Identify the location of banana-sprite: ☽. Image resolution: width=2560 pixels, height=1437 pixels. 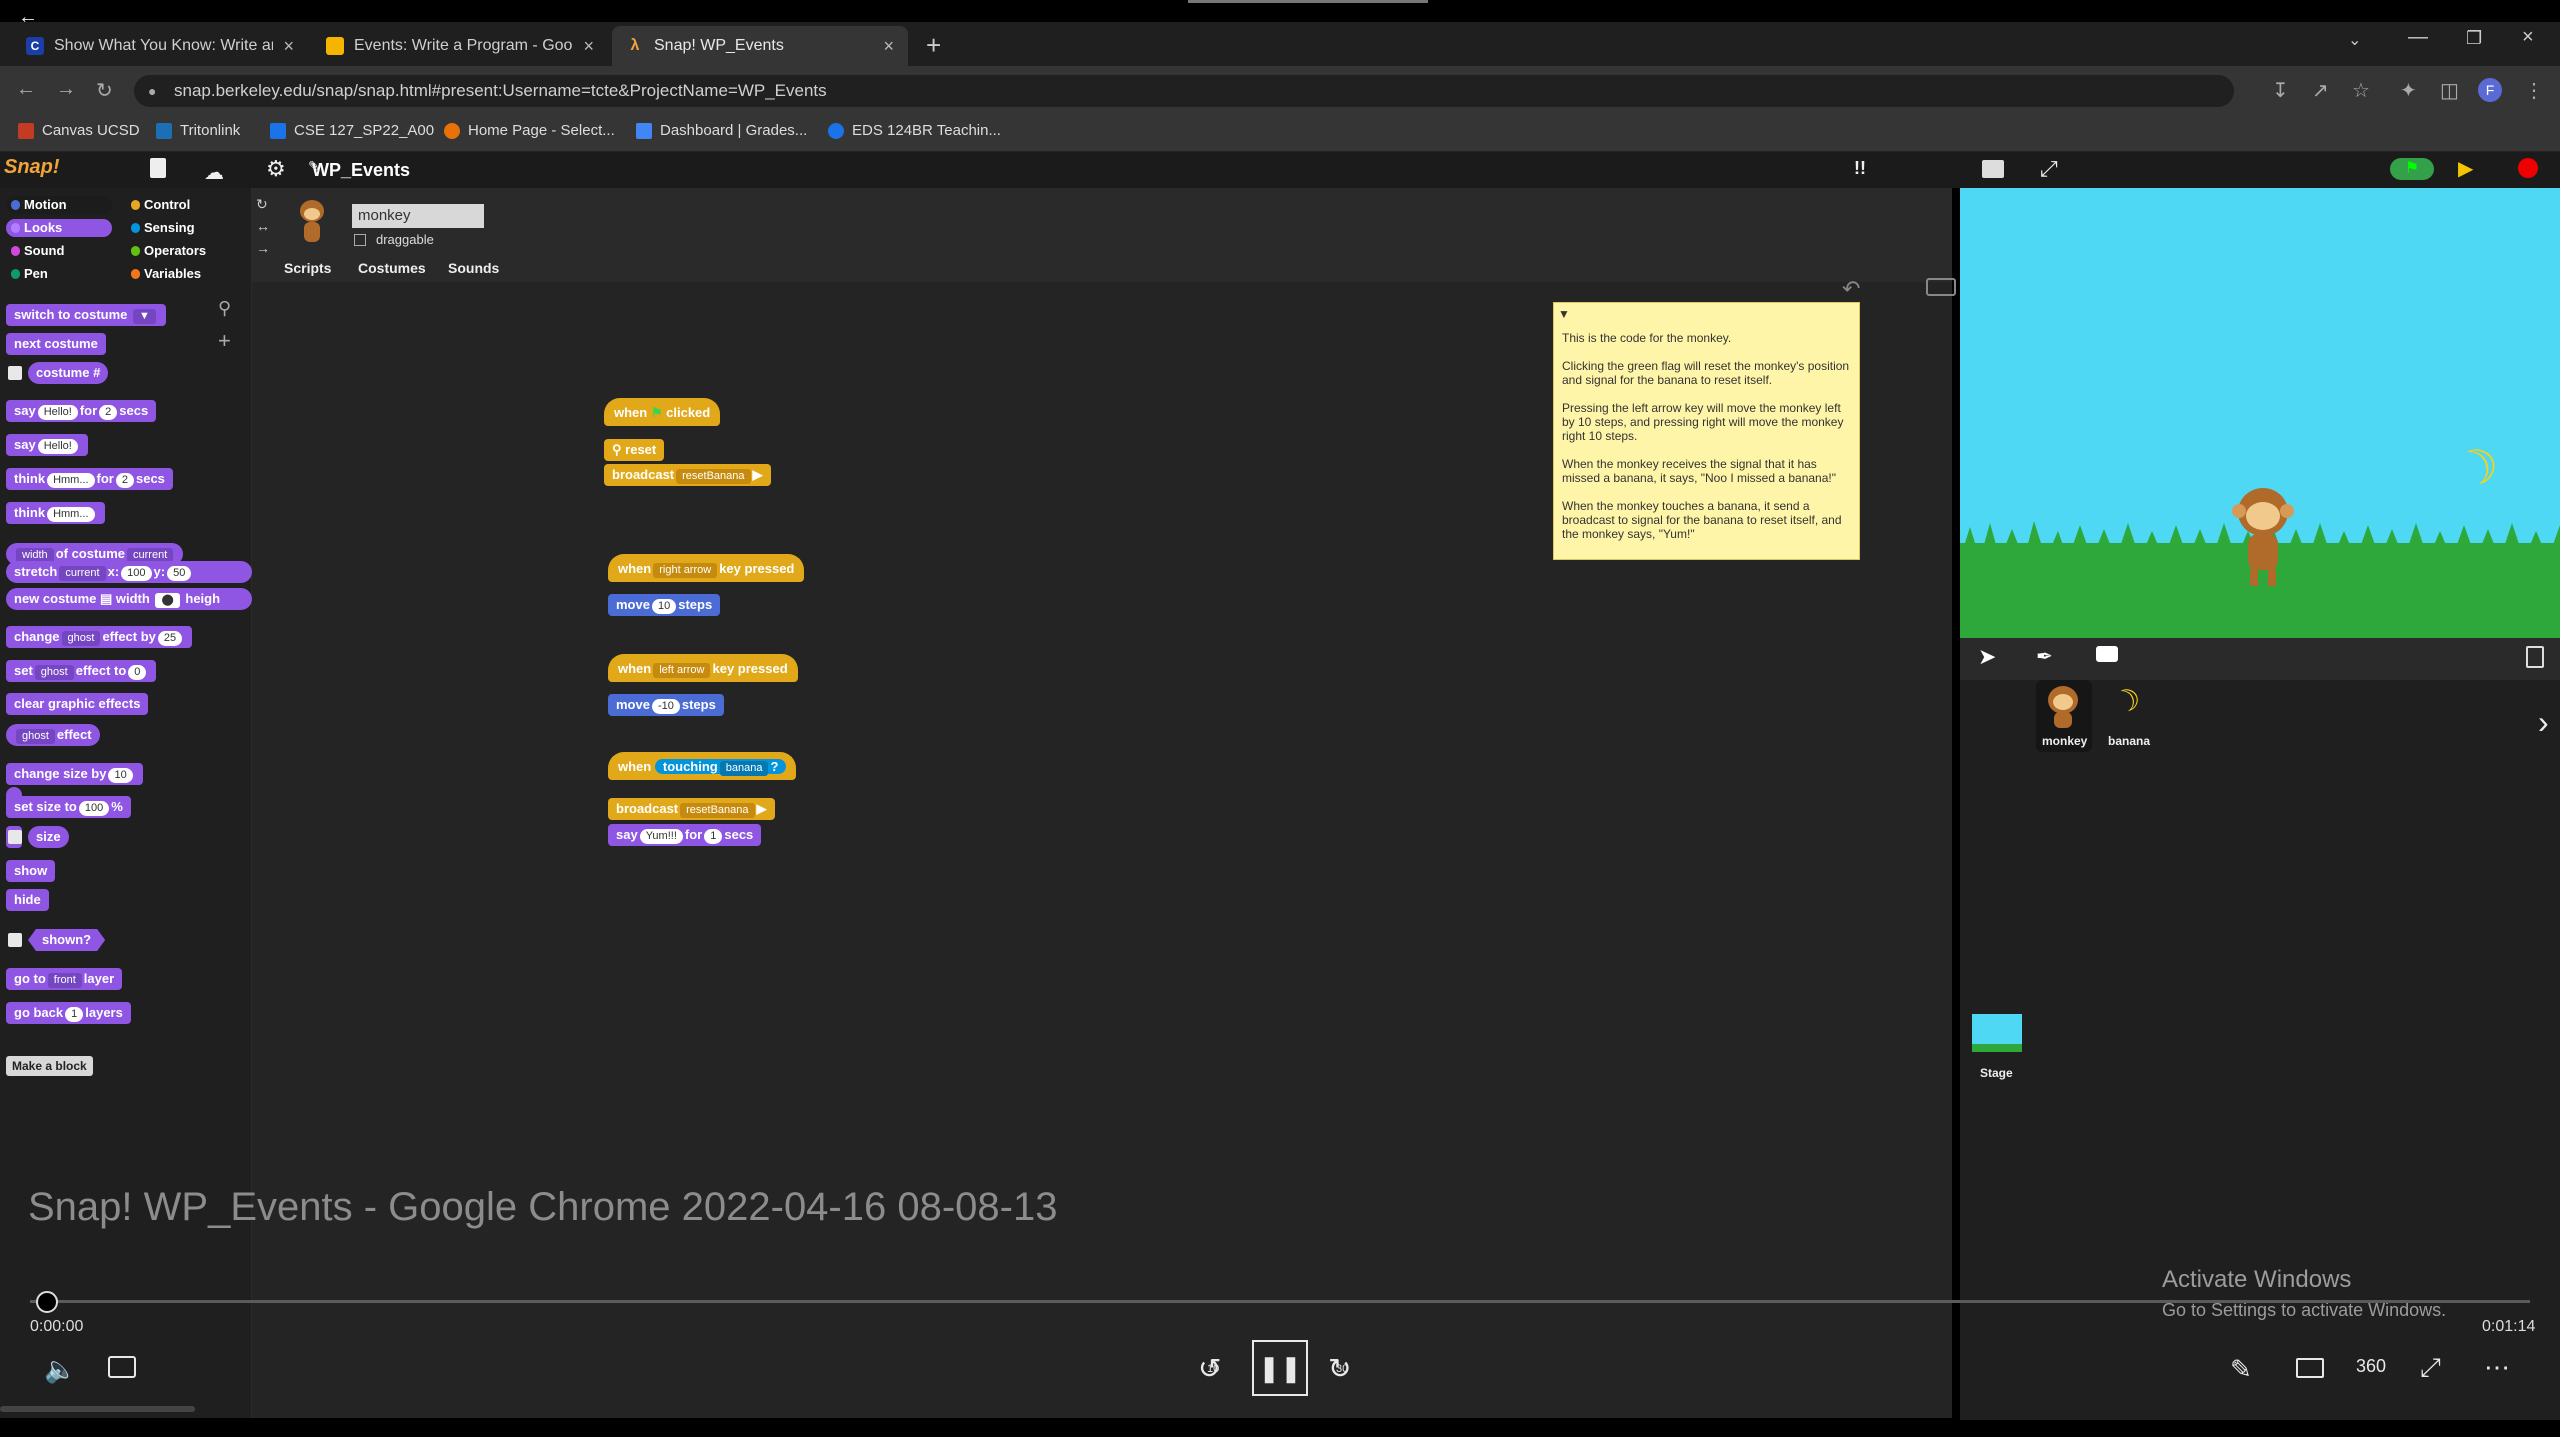
(2478, 467).